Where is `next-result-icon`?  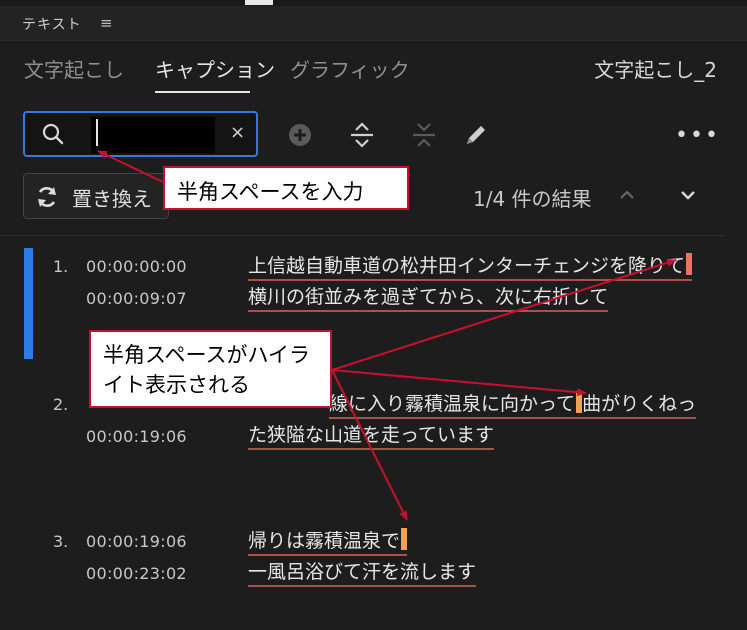
next-result-icon is located at coordinates (688, 195).